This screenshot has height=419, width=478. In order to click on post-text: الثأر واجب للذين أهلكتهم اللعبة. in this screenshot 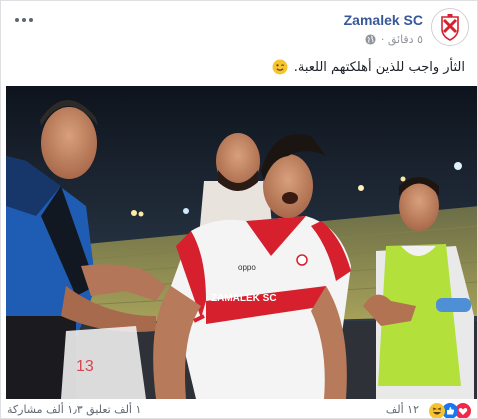, I will do `click(368, 67)`.